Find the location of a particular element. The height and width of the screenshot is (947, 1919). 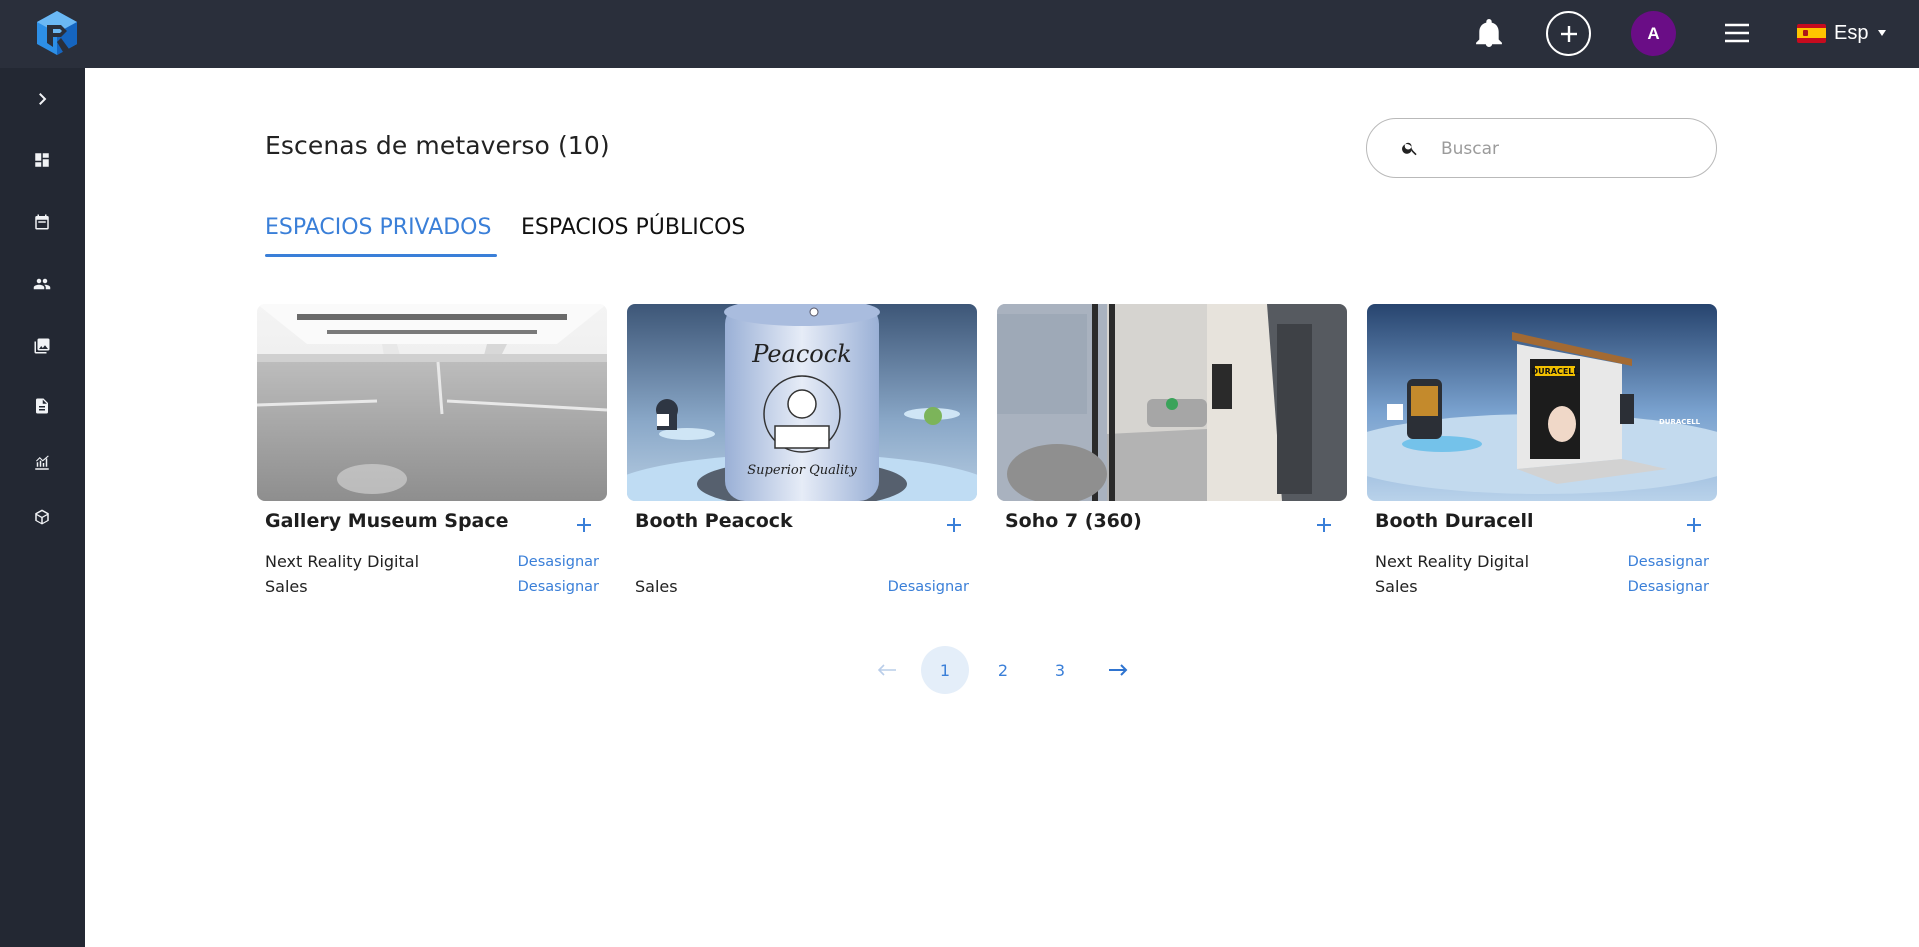

hamburger-menu-icon is located at coordinates (1737, 33).